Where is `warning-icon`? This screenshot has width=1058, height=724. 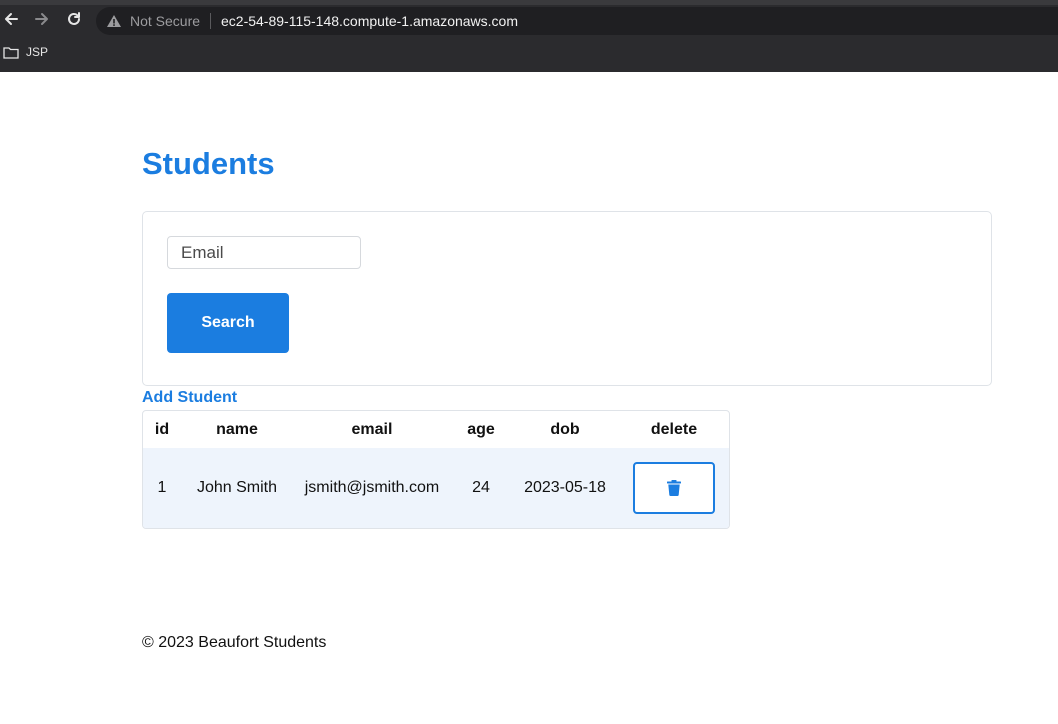
warning-icon is located at coordinates (114, 21).